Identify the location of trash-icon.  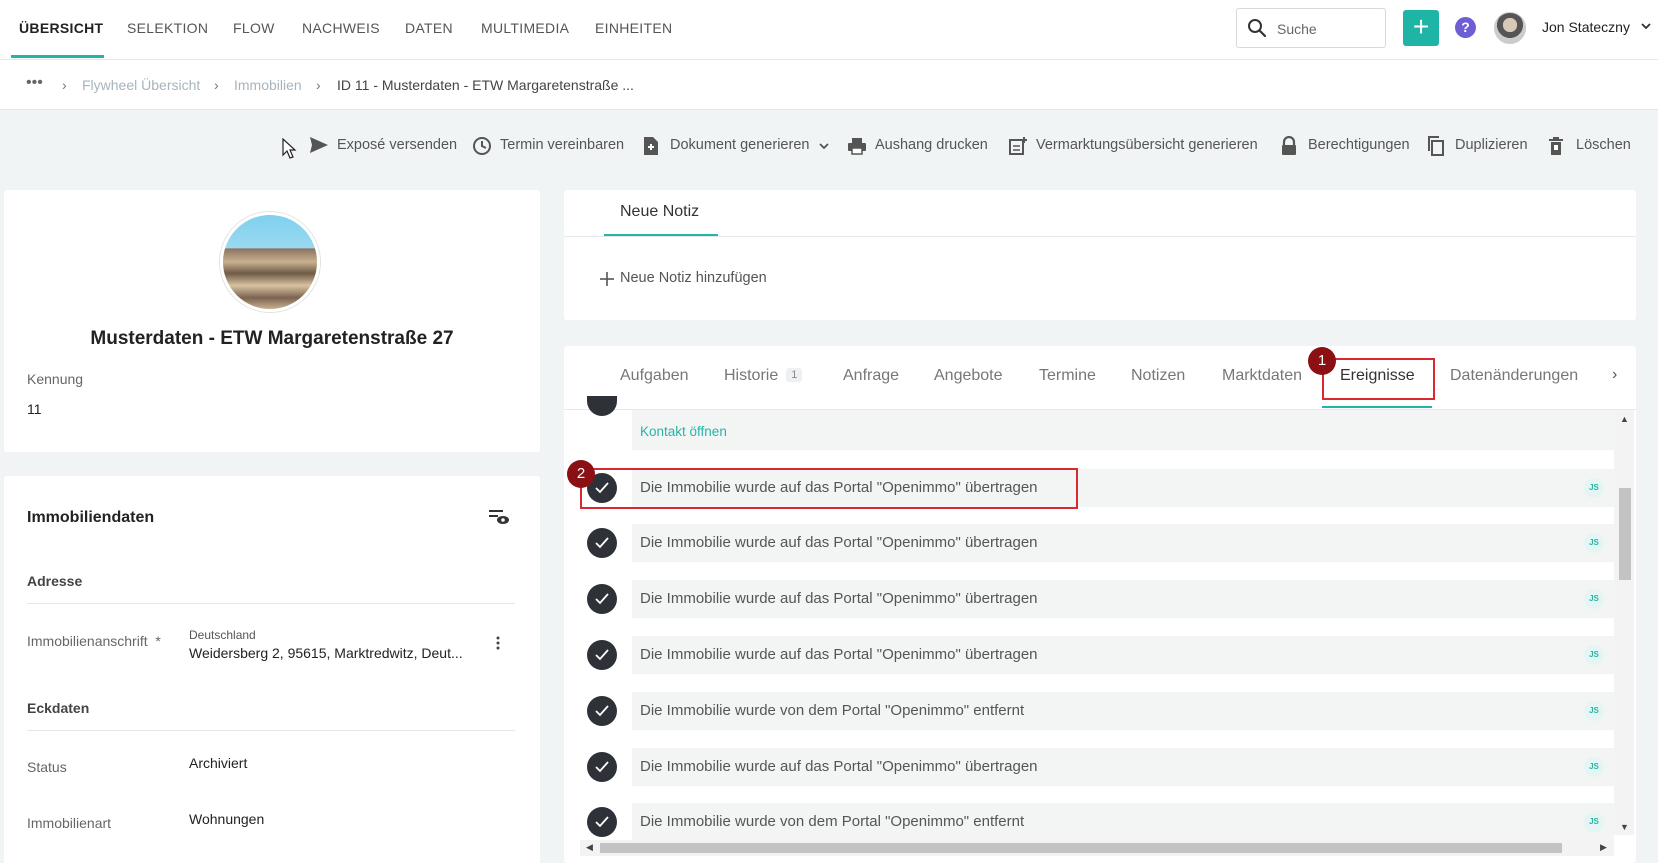
(1556, 146).